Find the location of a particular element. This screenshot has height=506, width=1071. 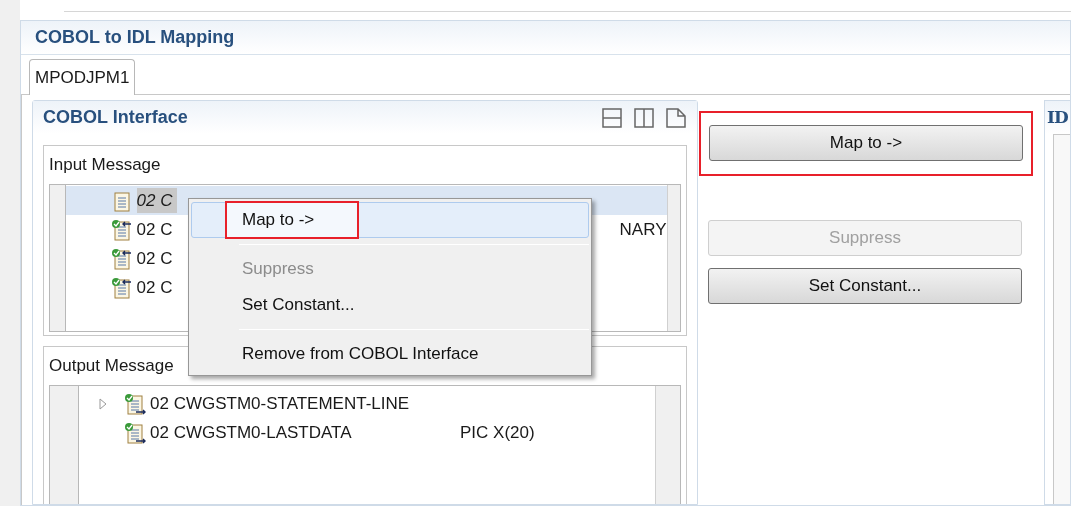

row-type: PIC X(20) is located at coordinates (497, 432).